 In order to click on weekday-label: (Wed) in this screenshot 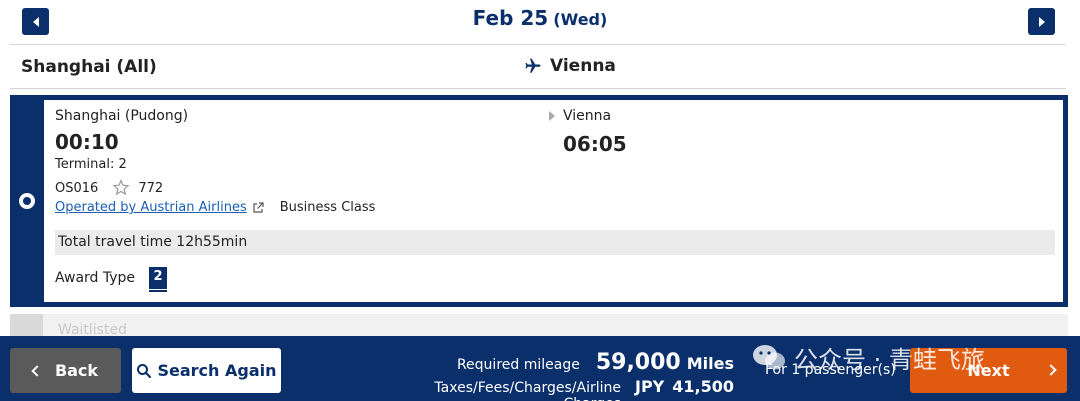, I will do `click(580, 19)`.